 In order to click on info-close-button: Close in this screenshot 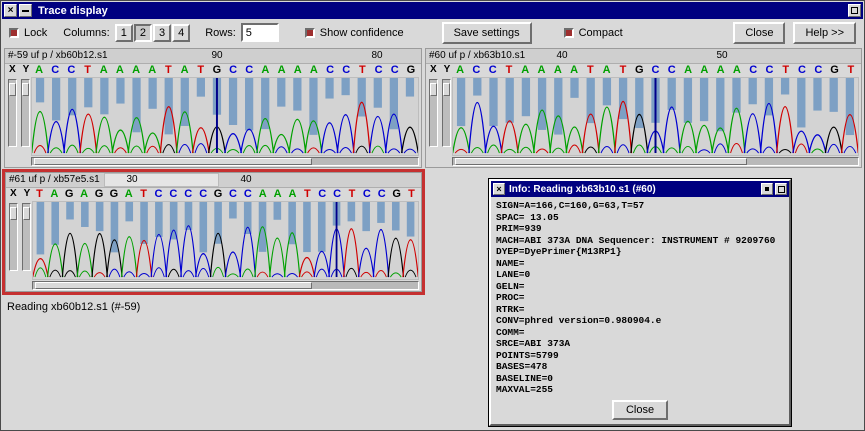, I will do `click(640, 410)`.